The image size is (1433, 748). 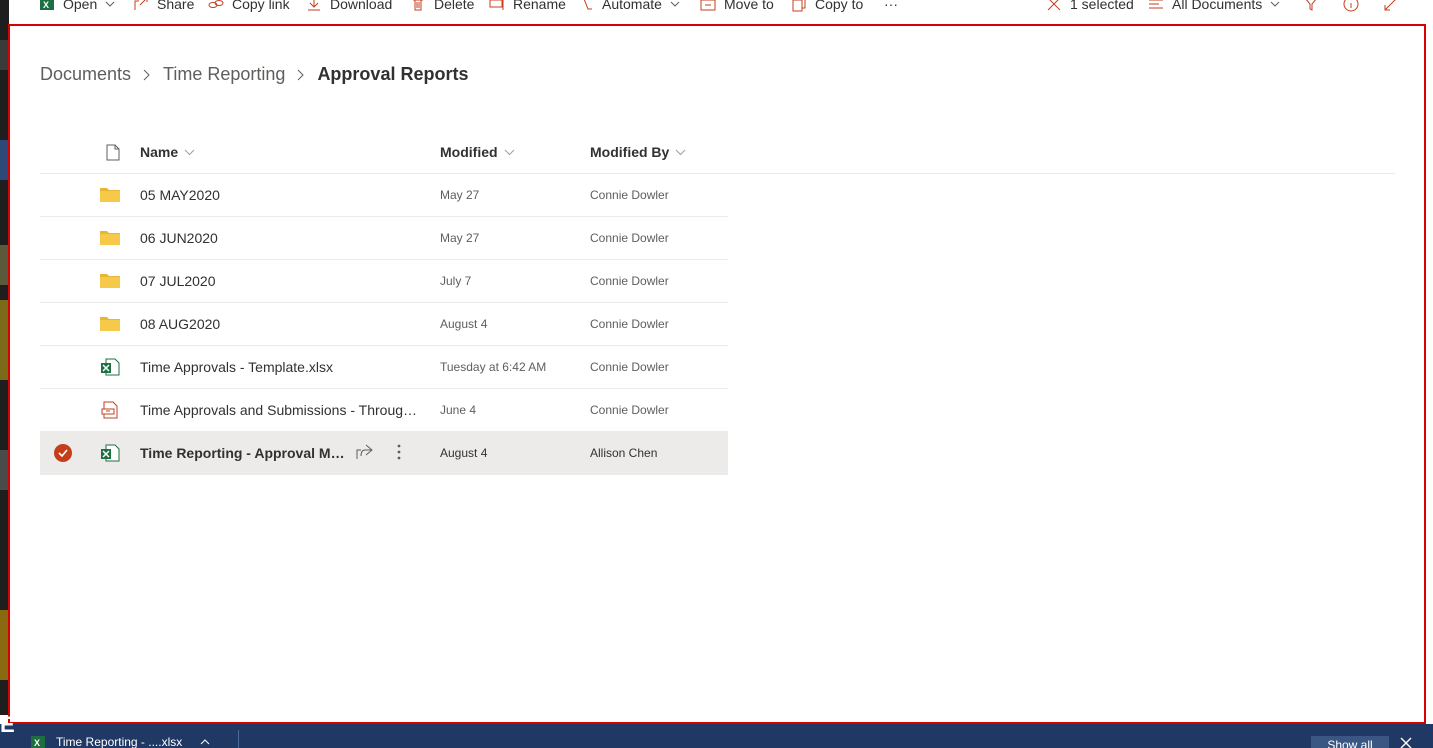 What do you see at coordinates (216, 4) in the screenshot?
I see `link-icon` at bounding box center [216, 4].